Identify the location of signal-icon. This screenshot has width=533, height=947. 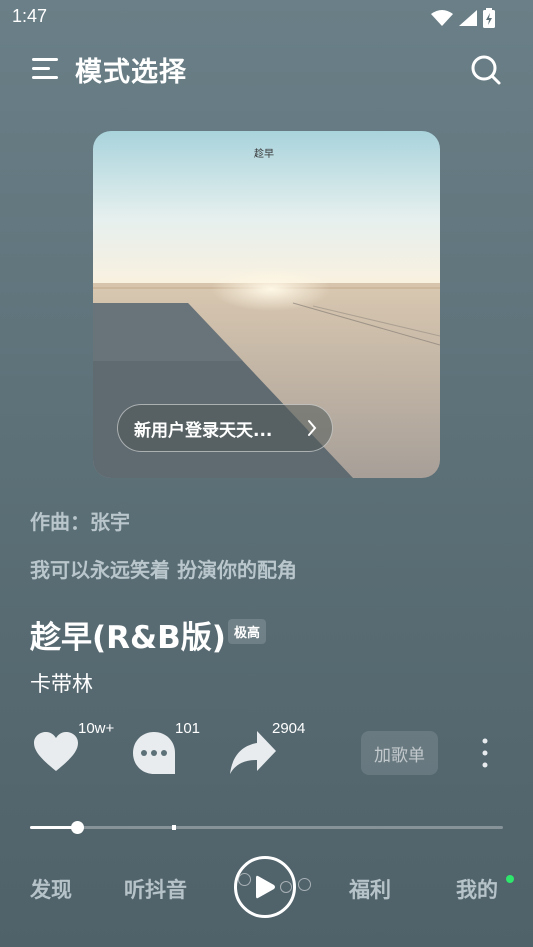
(468, 18).